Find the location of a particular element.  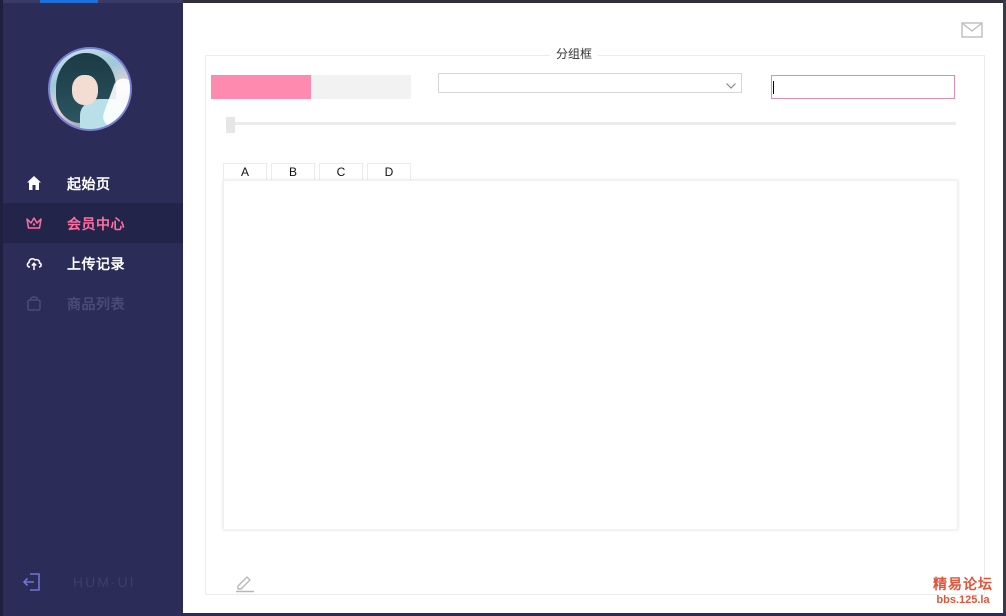

sidebar-nav: 起始页 会员中心 上传记录 商品列表 is located at coordinates (93, 243).